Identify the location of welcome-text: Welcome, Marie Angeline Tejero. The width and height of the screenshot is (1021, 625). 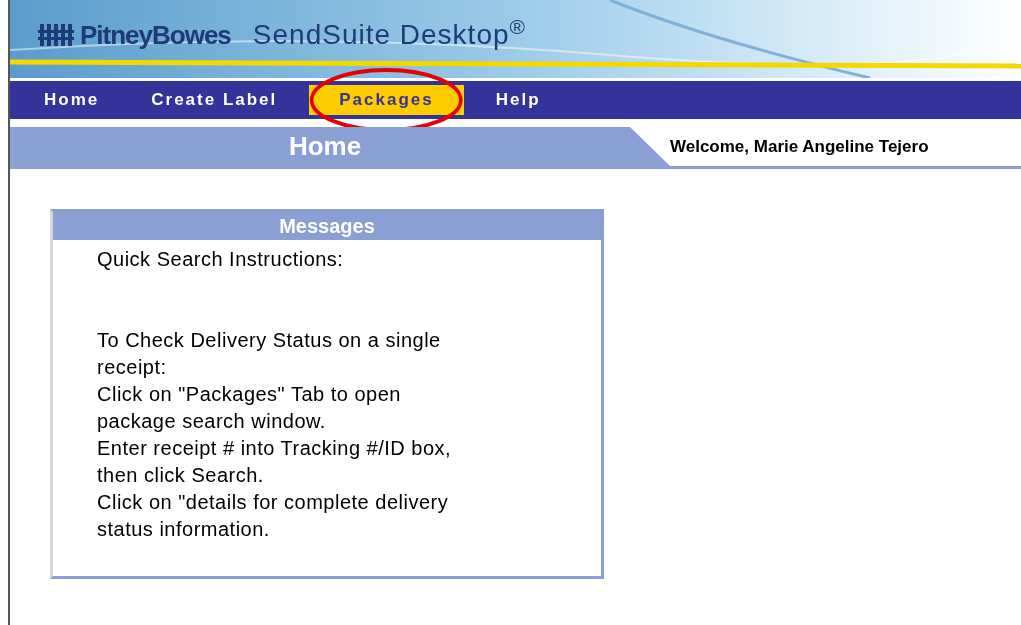
(799, 146).